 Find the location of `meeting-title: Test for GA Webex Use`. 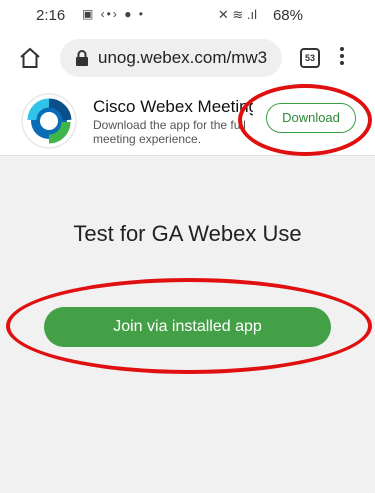

meeting-title: Test for GA Webex Use is located at coordinates (187, 233).